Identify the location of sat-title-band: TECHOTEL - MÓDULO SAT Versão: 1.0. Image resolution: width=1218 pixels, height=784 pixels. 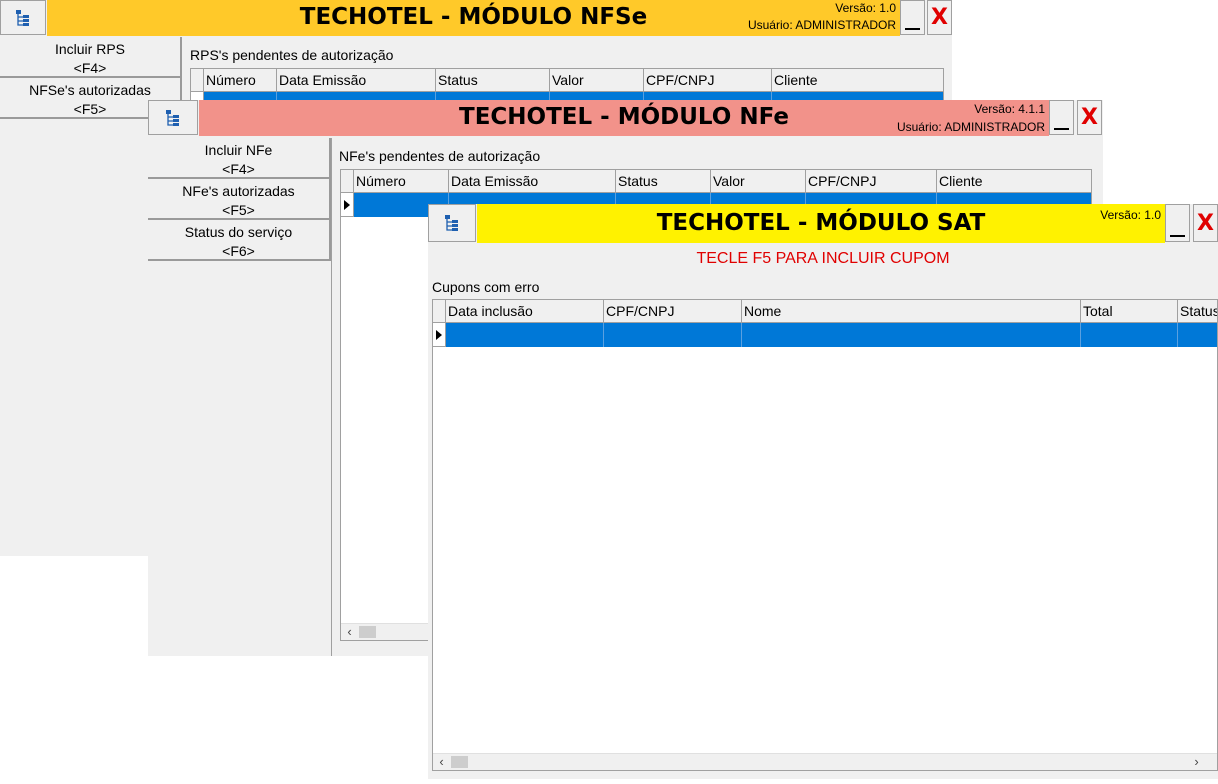
(821, 223).